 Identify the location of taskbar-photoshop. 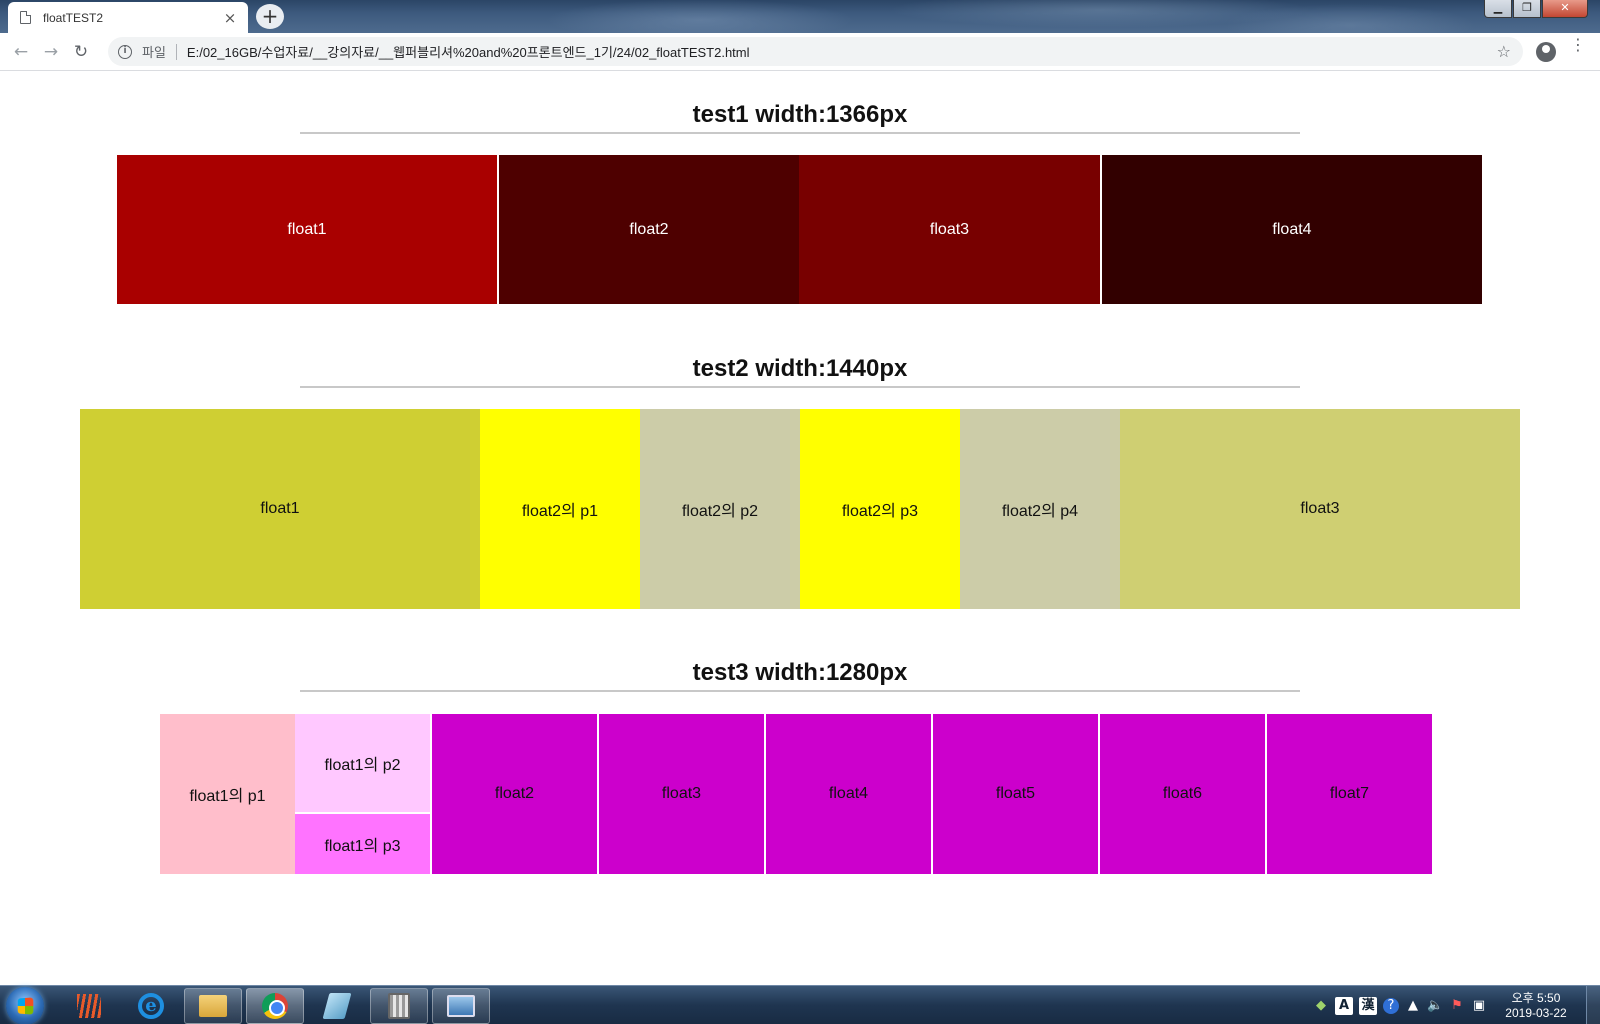
(89, 1006).